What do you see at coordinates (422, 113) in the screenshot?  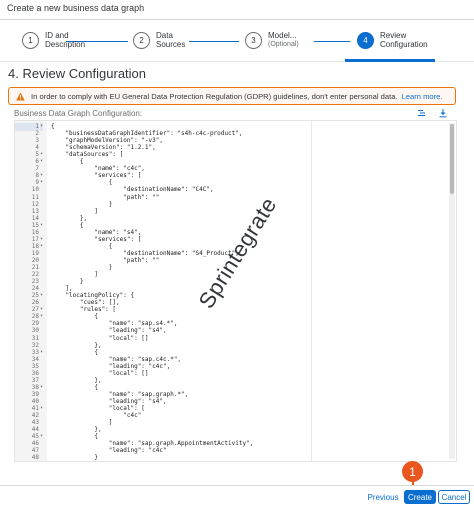 I see `format-icon` at bounding box center [422, 113].